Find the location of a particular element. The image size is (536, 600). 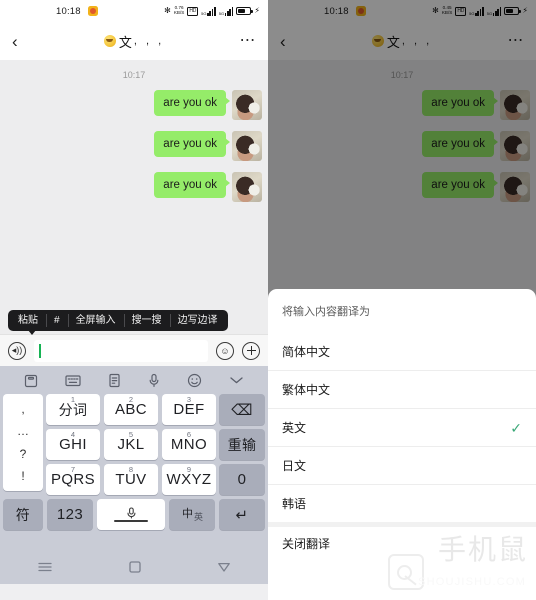

network-speed-unit: KB/S is located at coordinates (179, 12).